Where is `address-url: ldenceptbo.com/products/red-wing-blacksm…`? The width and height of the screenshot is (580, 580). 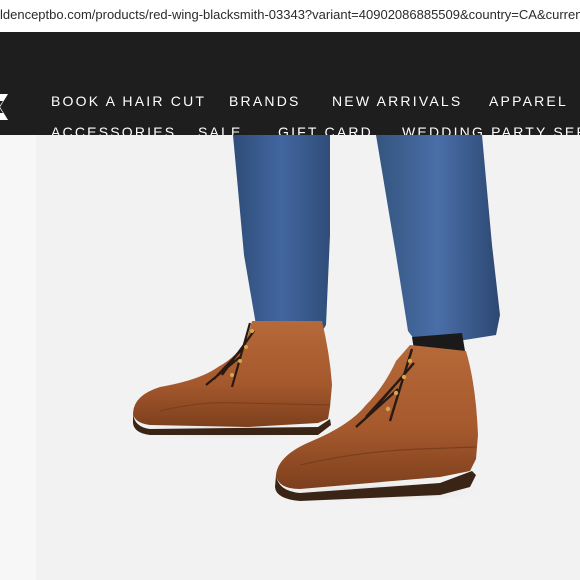 address-url: ldenceptbo.com/products/red-wing-blacksm… is located at coordinates (290, 14).